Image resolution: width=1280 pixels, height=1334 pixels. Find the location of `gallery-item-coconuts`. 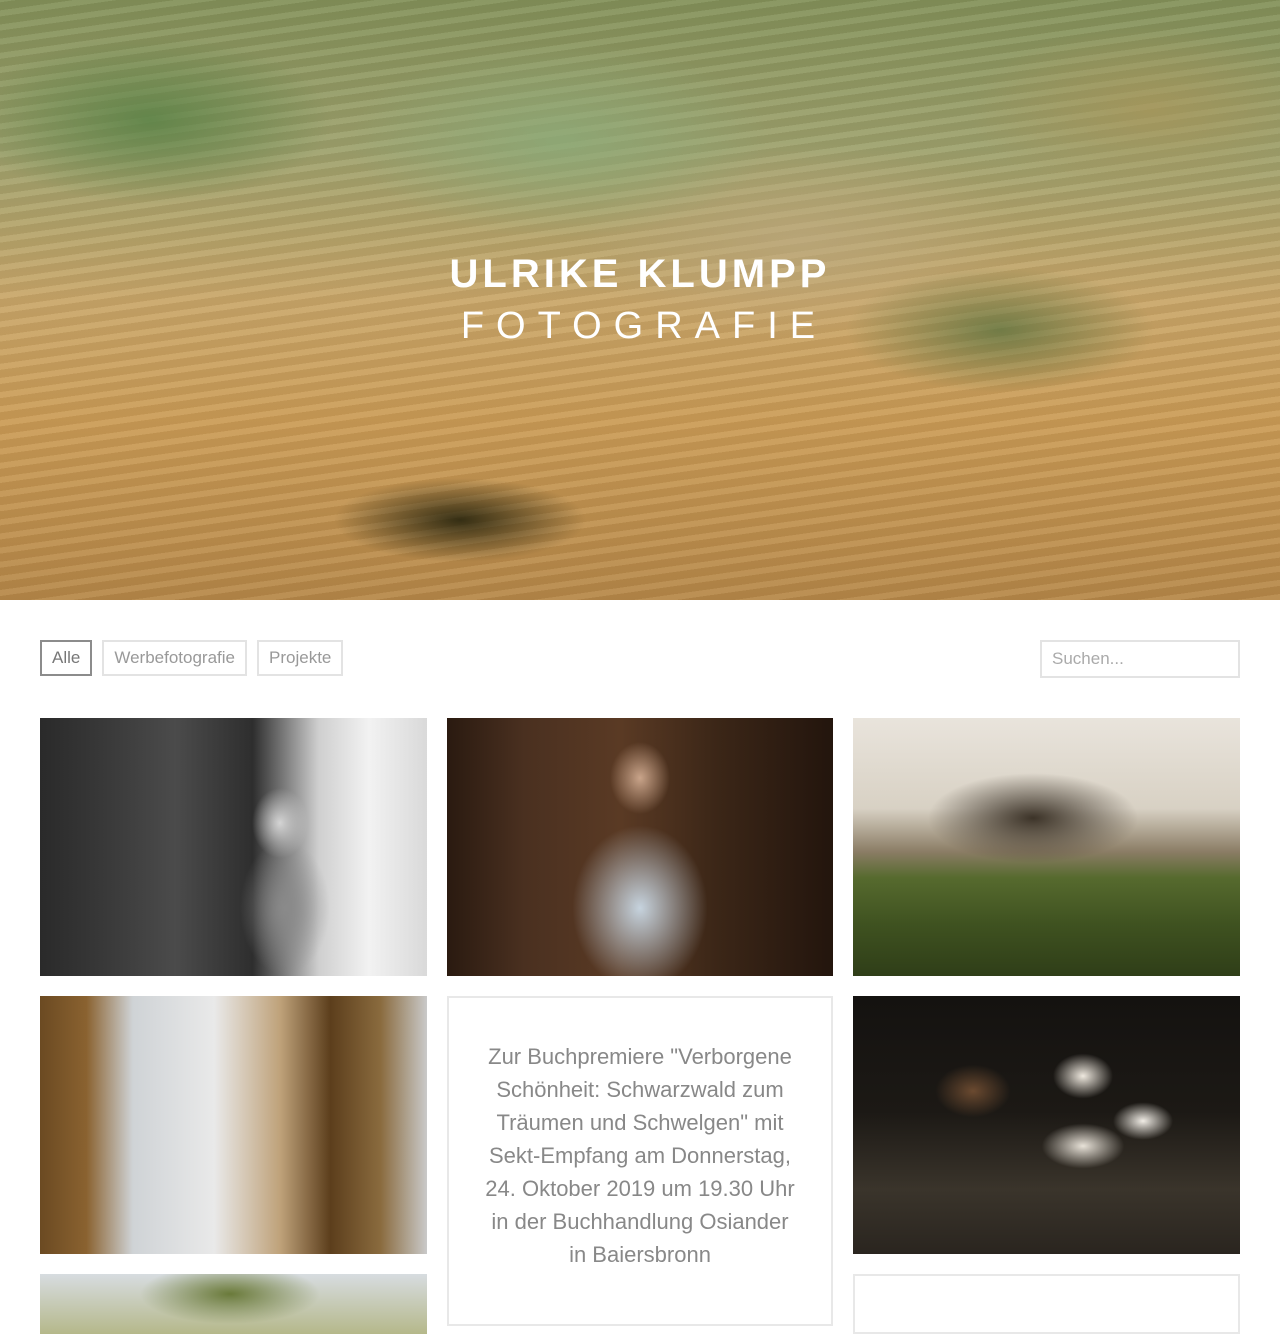

gallery-item-coconuts is located at coordinates (1046, 1125).